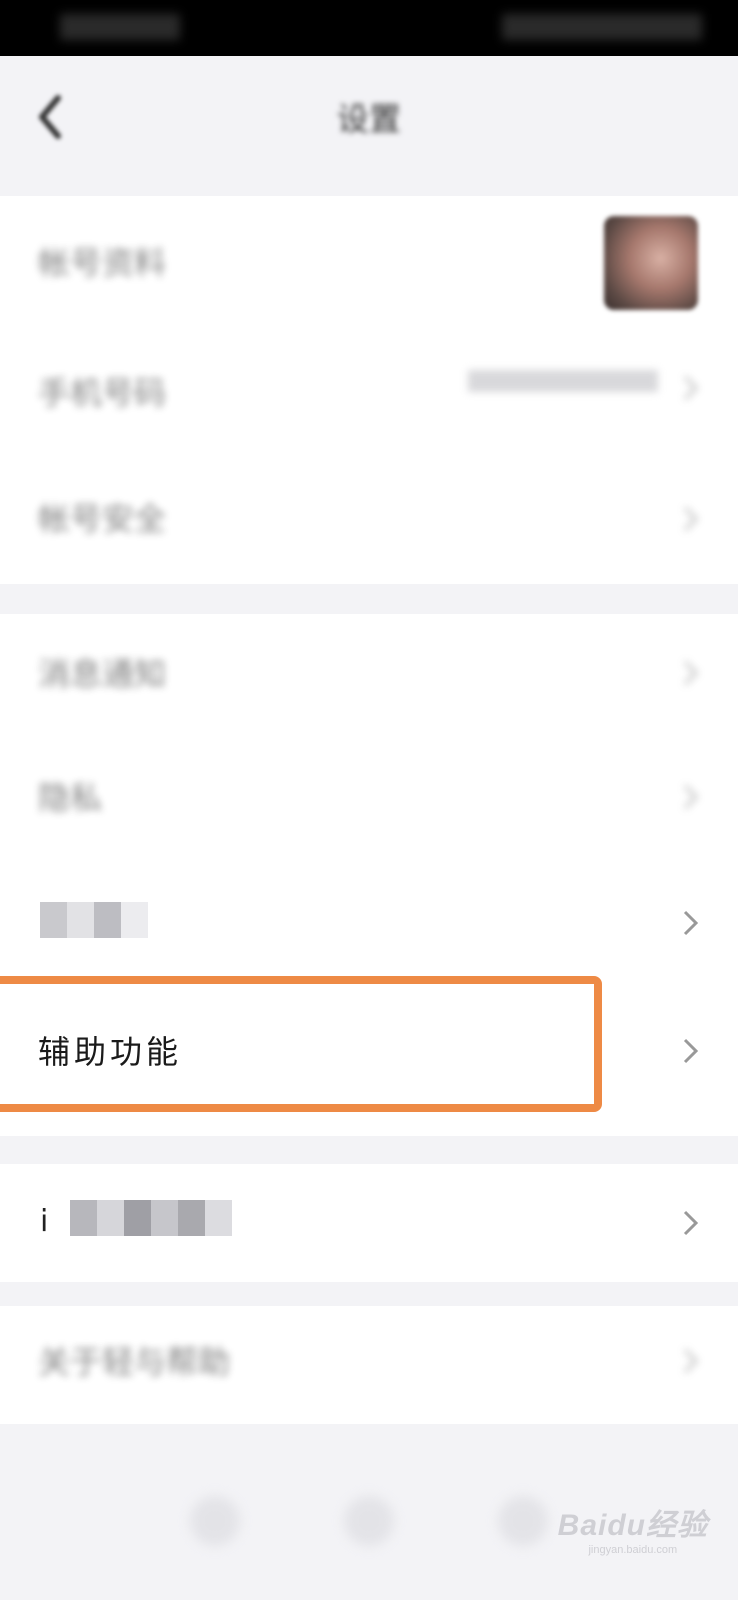 The width and height of the screenshot is (738, 1600). I want to click on nav-back-icon, so click(215, 1521).